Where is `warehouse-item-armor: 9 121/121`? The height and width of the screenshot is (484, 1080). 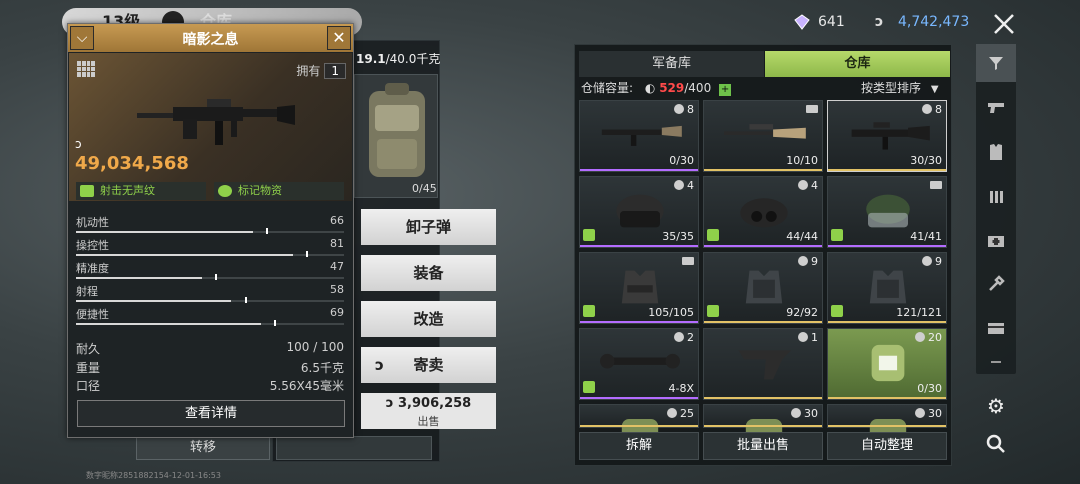 warehouse-item-armor: 9 121/121 is located at coordinates (887, 288).